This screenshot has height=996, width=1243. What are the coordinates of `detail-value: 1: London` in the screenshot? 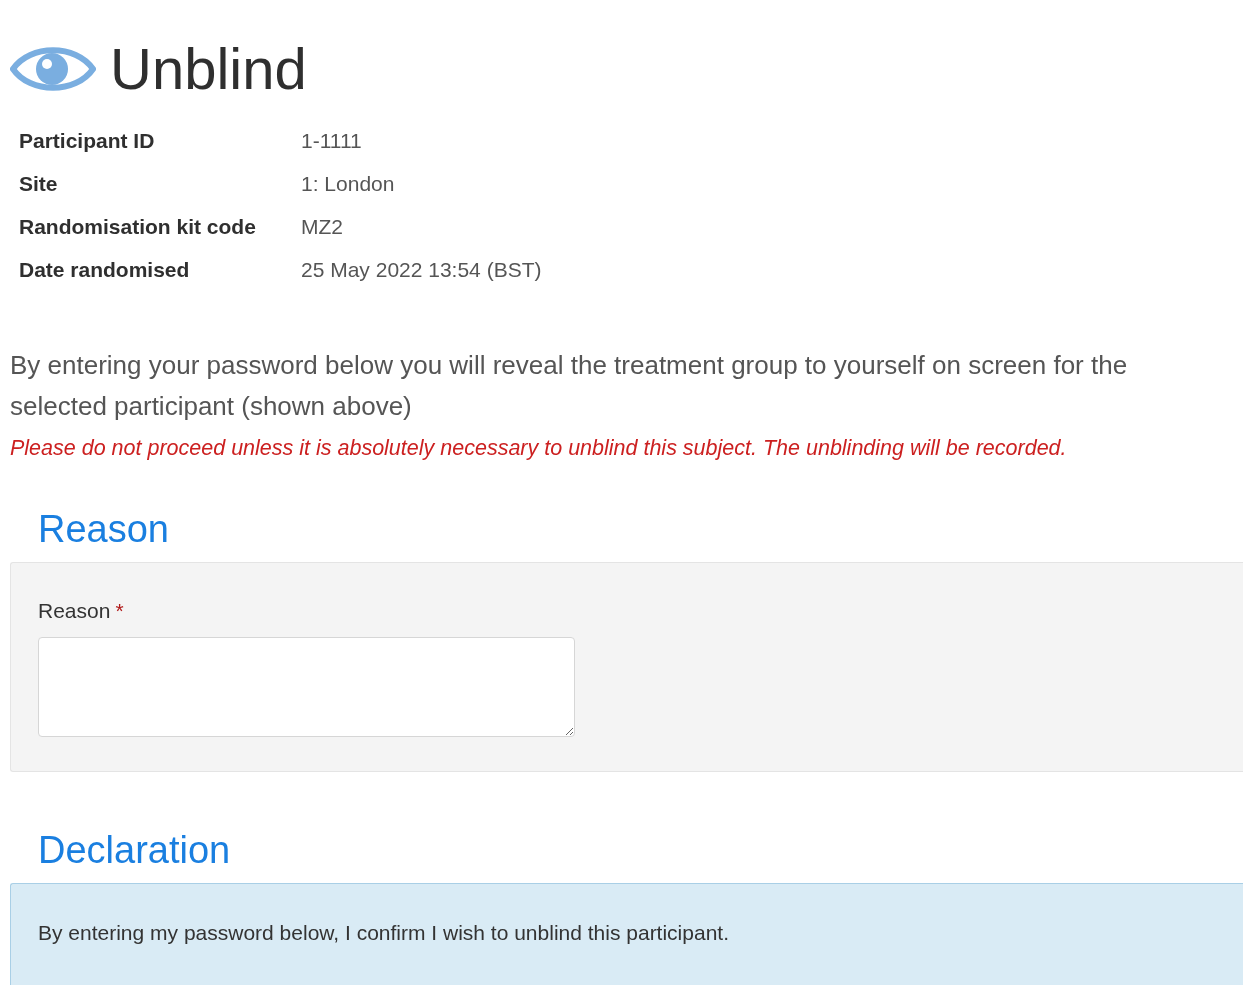 It's located at (348, 184).